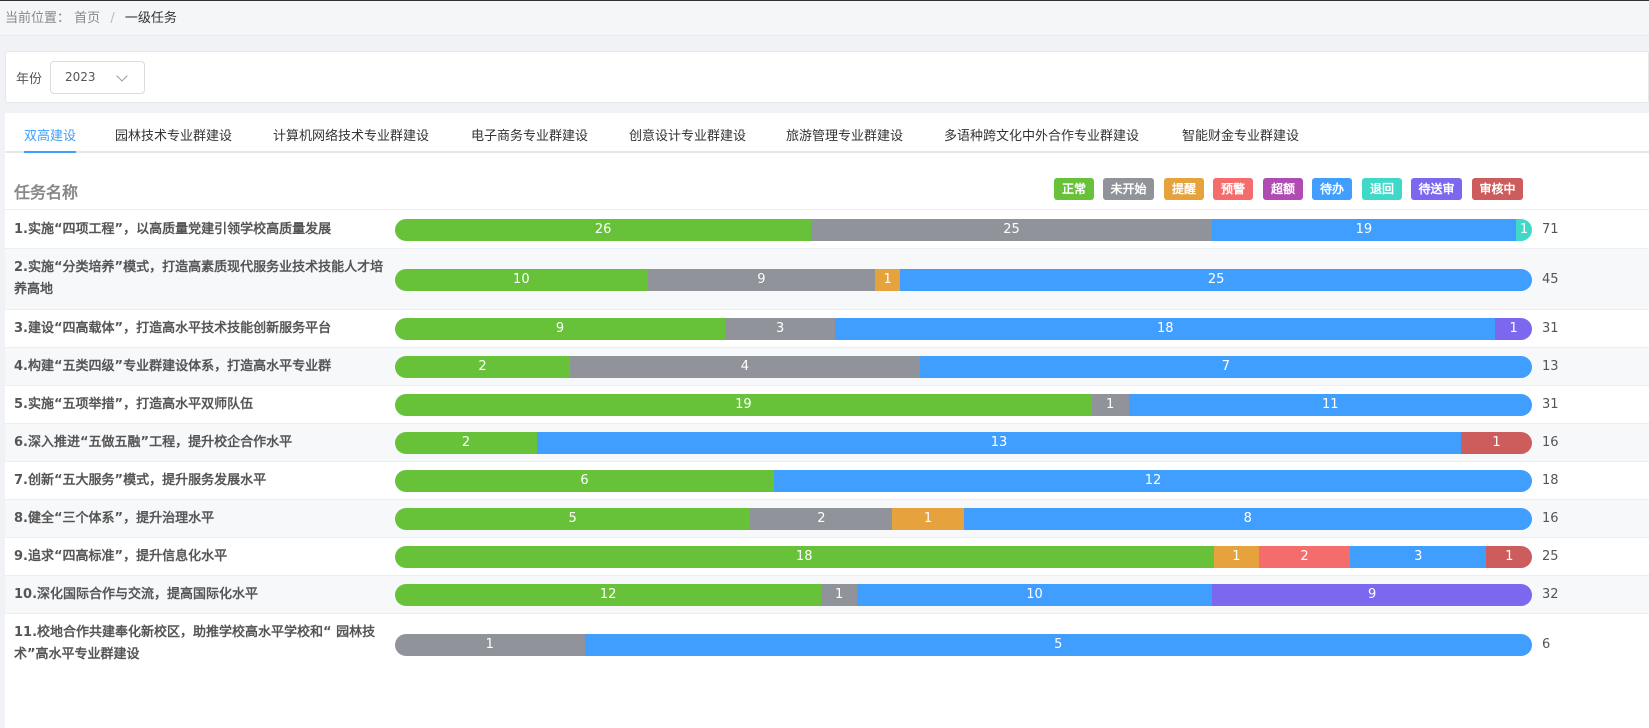 The height and width of the screenshot is (728, 1649). I want to click on bar-segment-not-started: 2, so click(821, 519).